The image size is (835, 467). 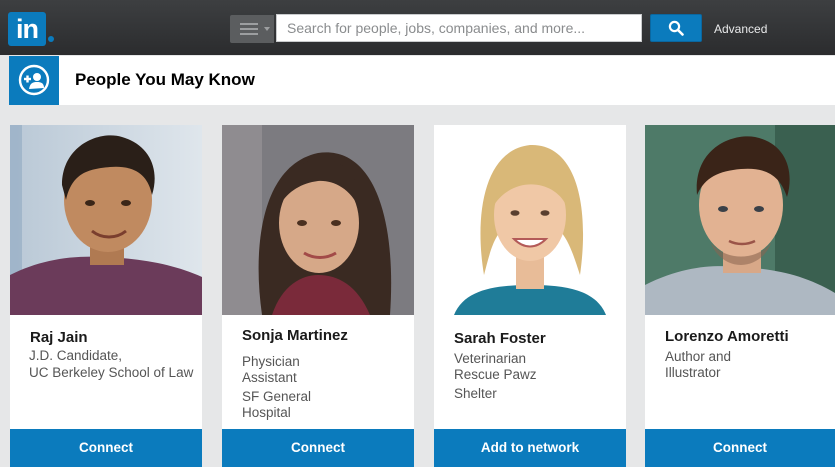 I want to click on person-title-line: Veterinarian, so click(x=490, y=358).